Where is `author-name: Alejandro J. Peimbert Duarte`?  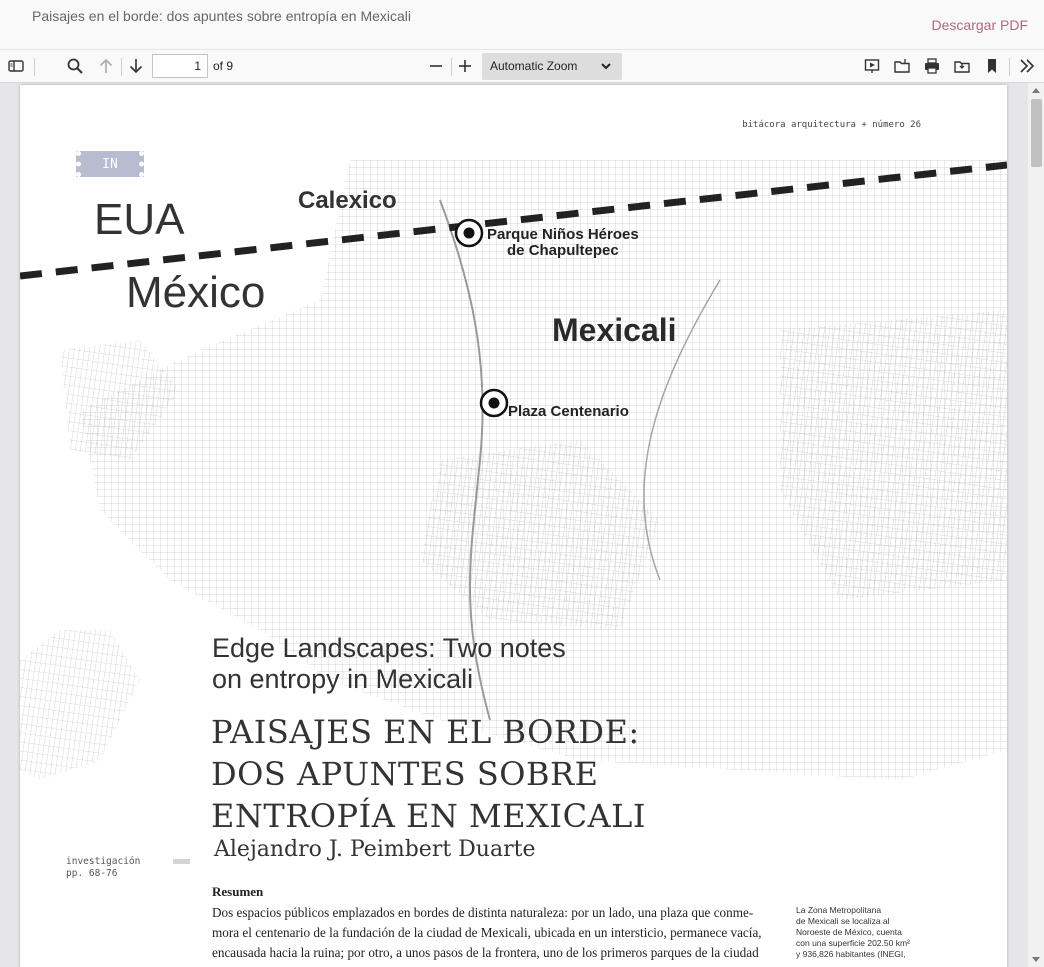 author-name: Alejandro J. Peimbert Duarte is located at coordinates (375, 849).